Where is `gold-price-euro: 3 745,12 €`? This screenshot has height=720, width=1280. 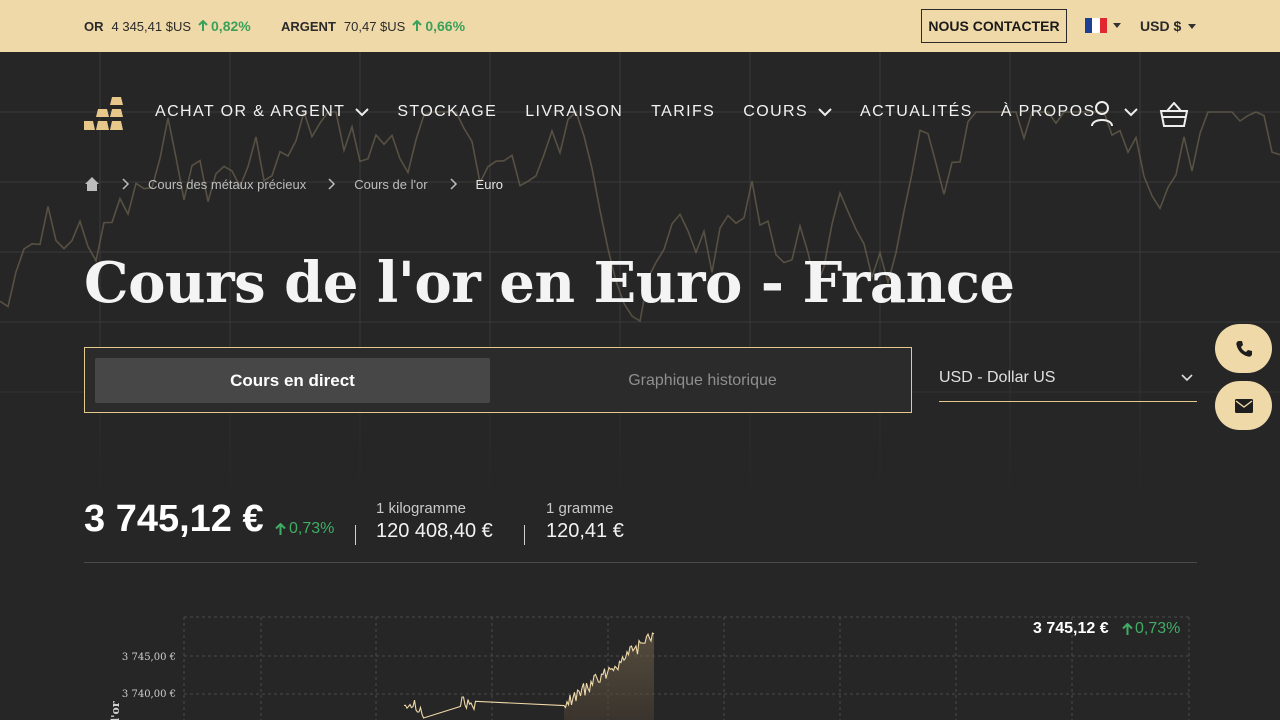
gold-price-euro: 3 745,12 € is located at coordinates (174, 519).